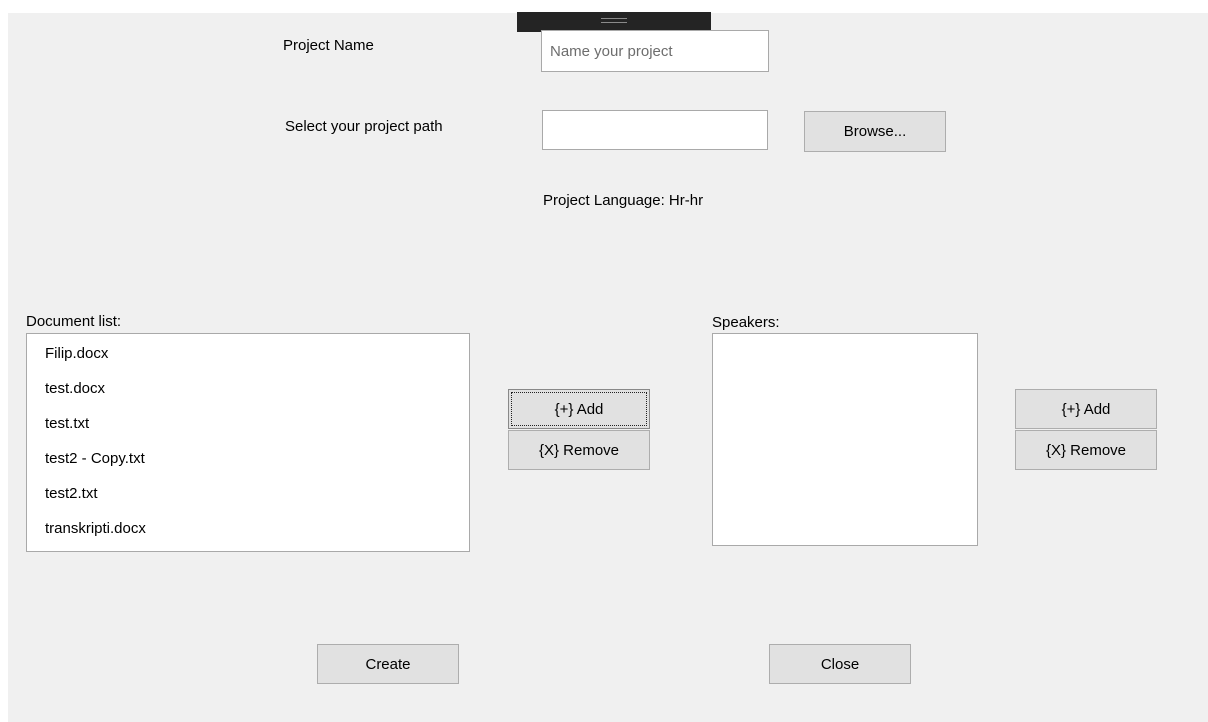  What do you see at coordinates (1086, 450) in the screenshot?
I see `remove-speaker-button: {X} Remove` at bounding box center [1086, 450].